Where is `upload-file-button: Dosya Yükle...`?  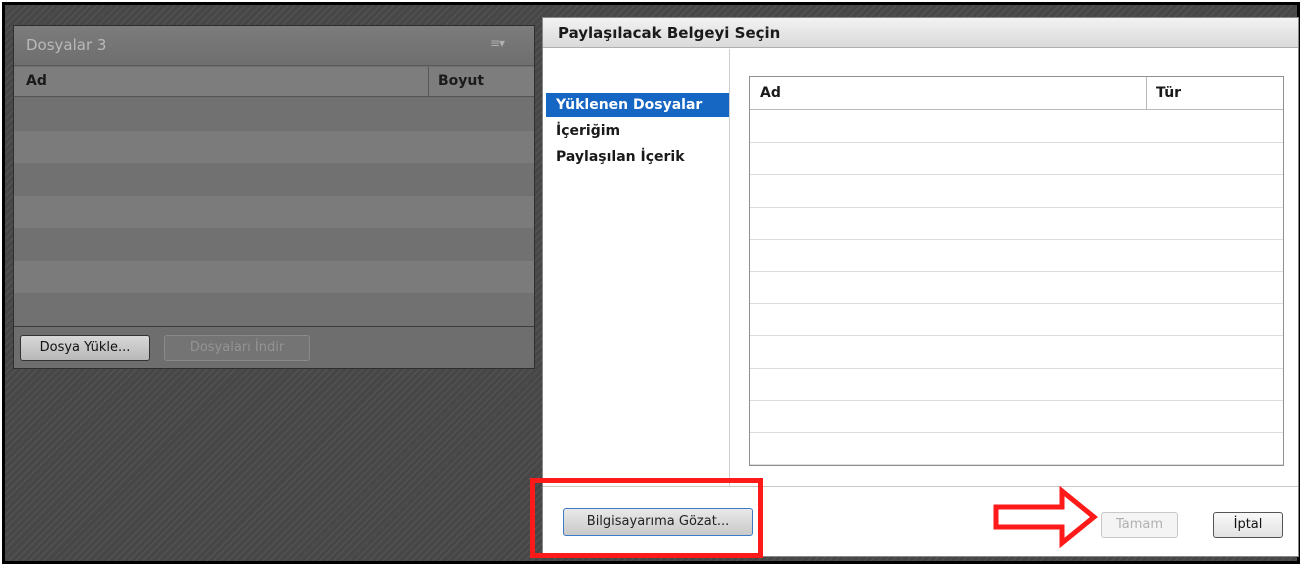 upload-file-button: Dosya Yükle... is located at coordinates (85, 348).